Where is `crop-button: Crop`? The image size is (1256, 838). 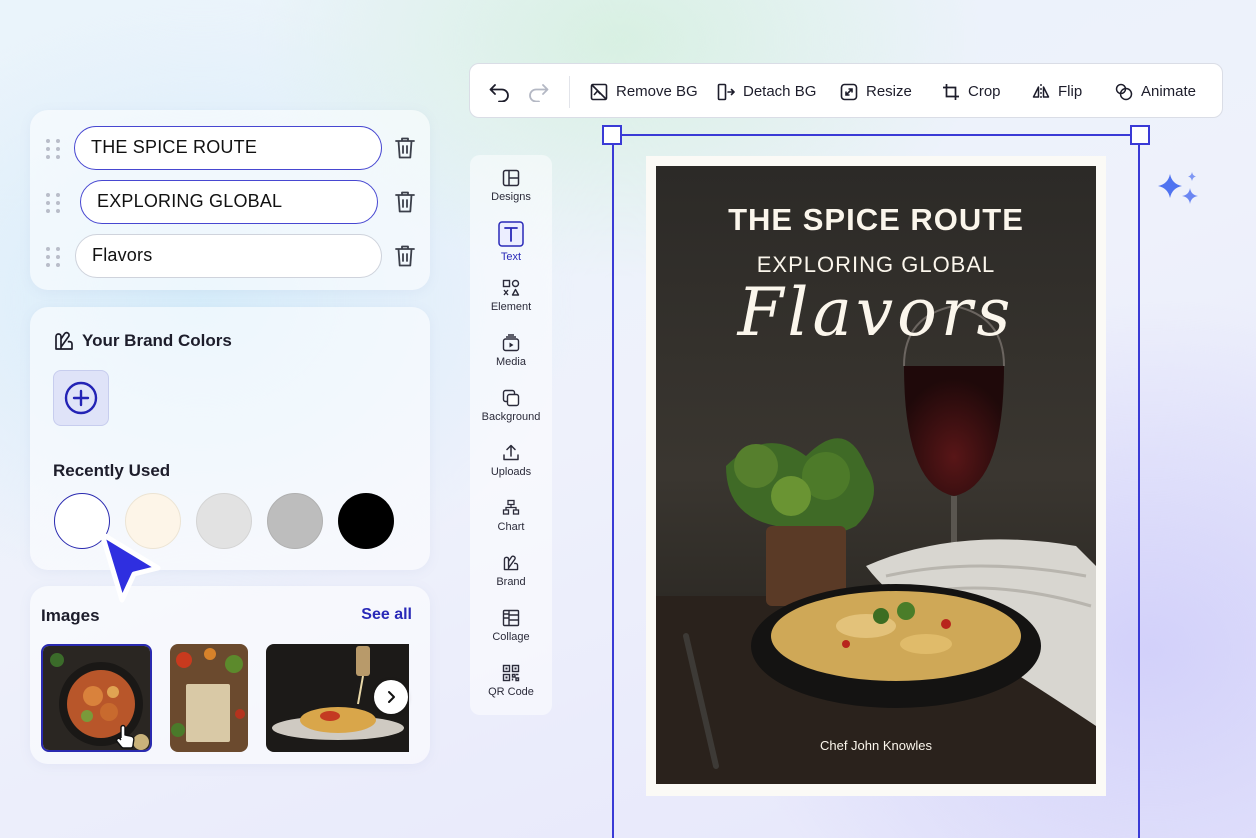 crop-button: Crop is located at coordinates (971, 91).